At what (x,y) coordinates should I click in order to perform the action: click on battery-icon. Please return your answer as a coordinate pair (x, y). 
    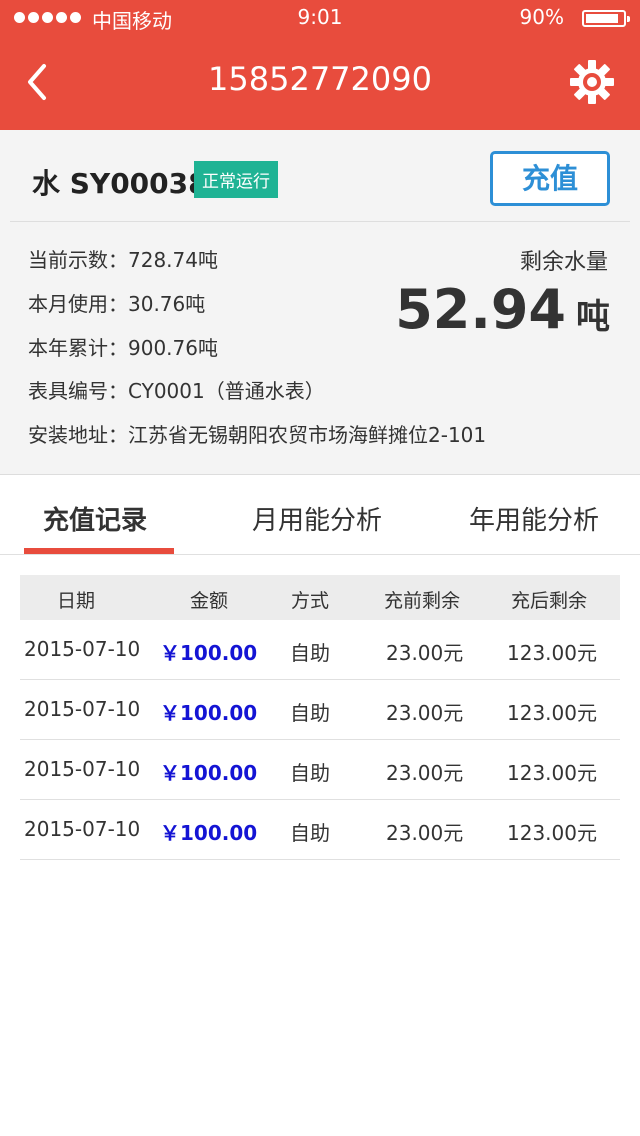
    Looking at the image, I should click on (606, 18).